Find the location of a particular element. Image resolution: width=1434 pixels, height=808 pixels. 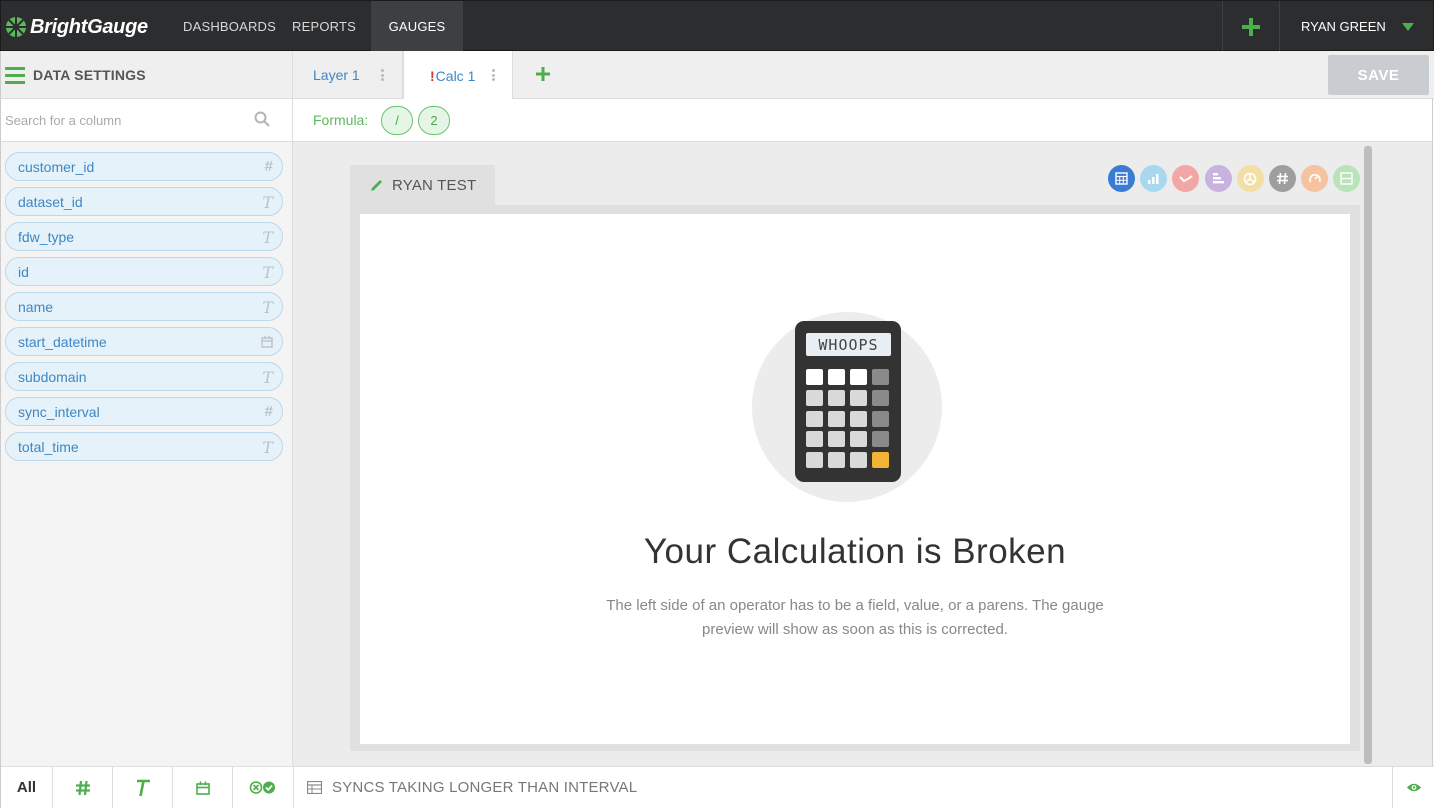

save-button: SAVE is located at coordinates (1378, 75).